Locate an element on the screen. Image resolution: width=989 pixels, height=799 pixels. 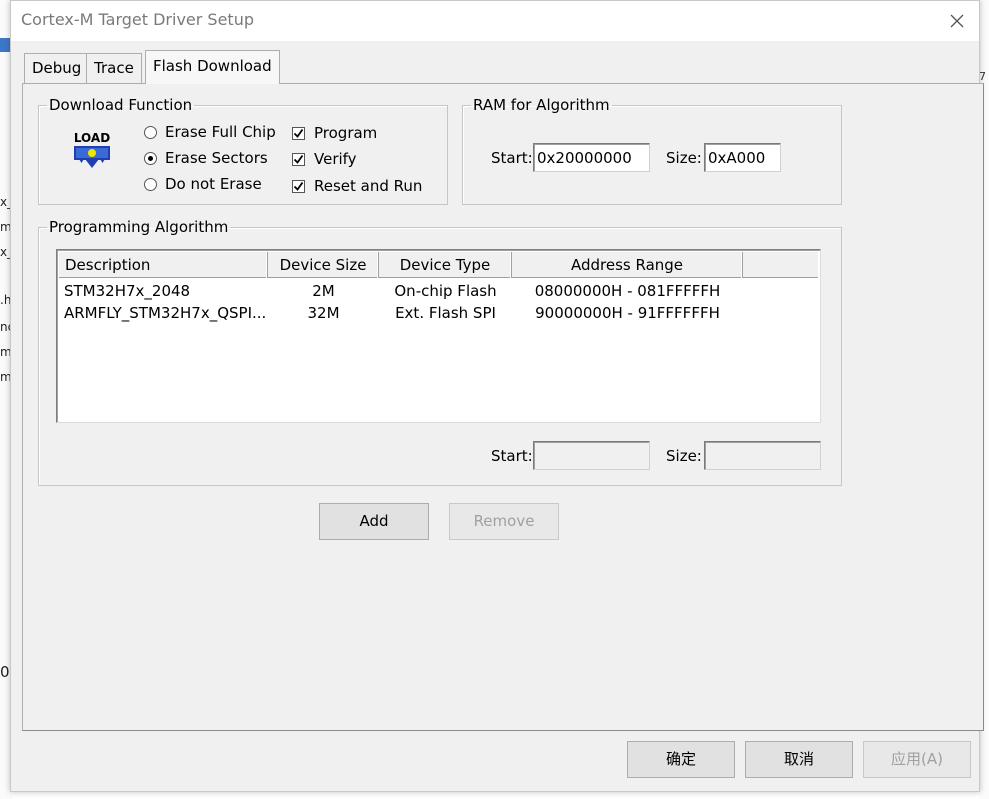
cell-device-size: 32M is located at coordinates (323, 313).